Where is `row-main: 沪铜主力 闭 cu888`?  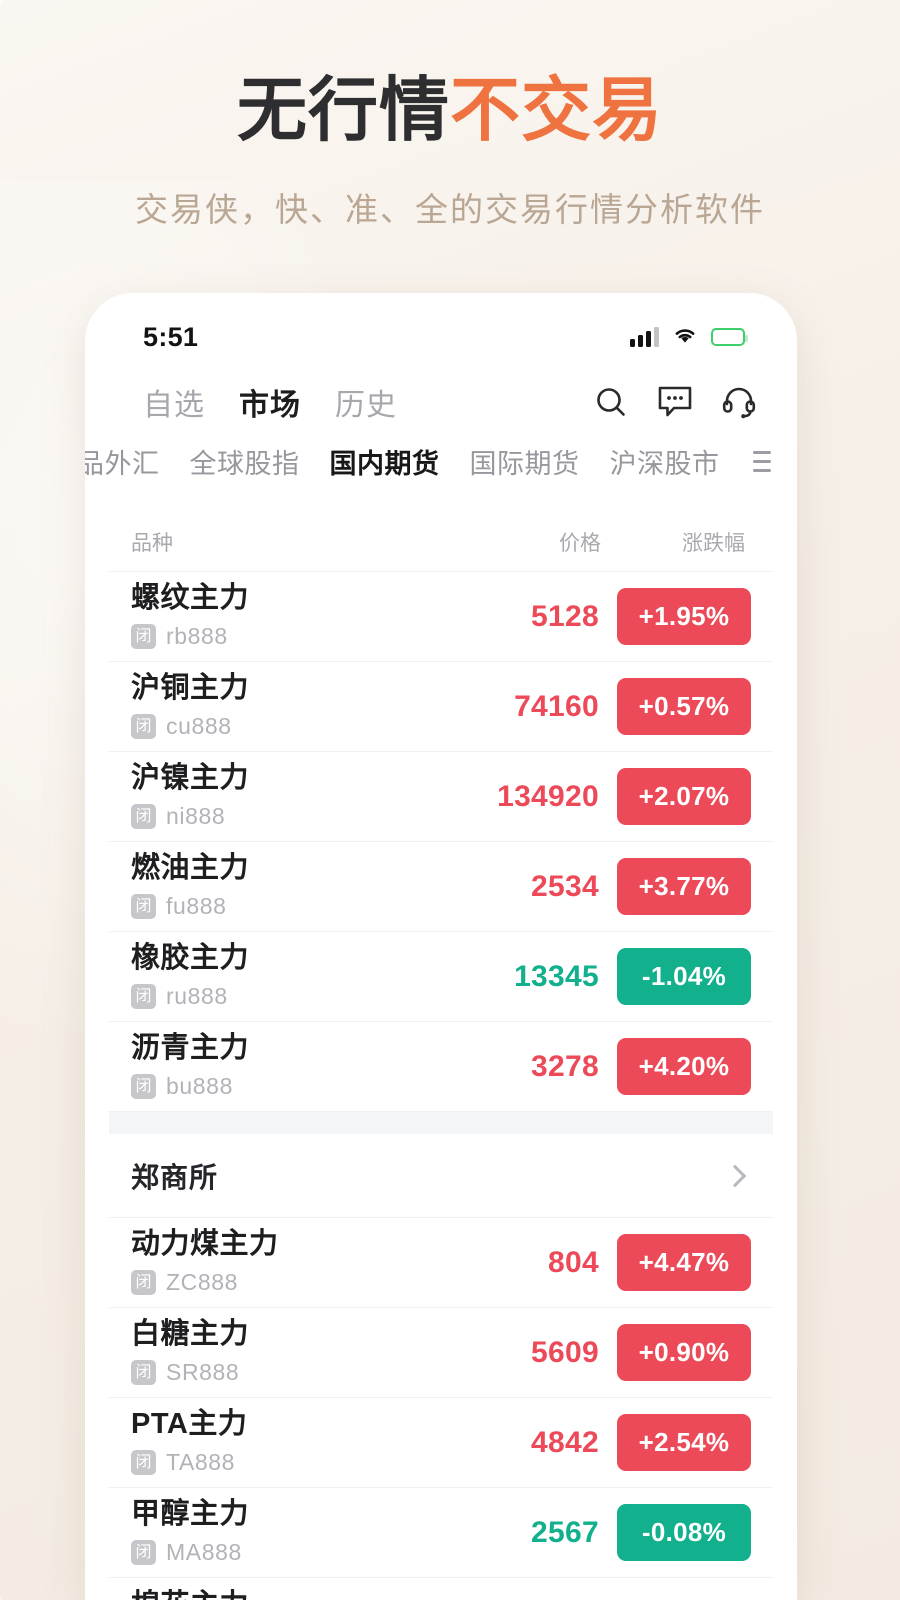
row-main: 沪铜主力 闭 cu888 is located at coordinates (290, 706).